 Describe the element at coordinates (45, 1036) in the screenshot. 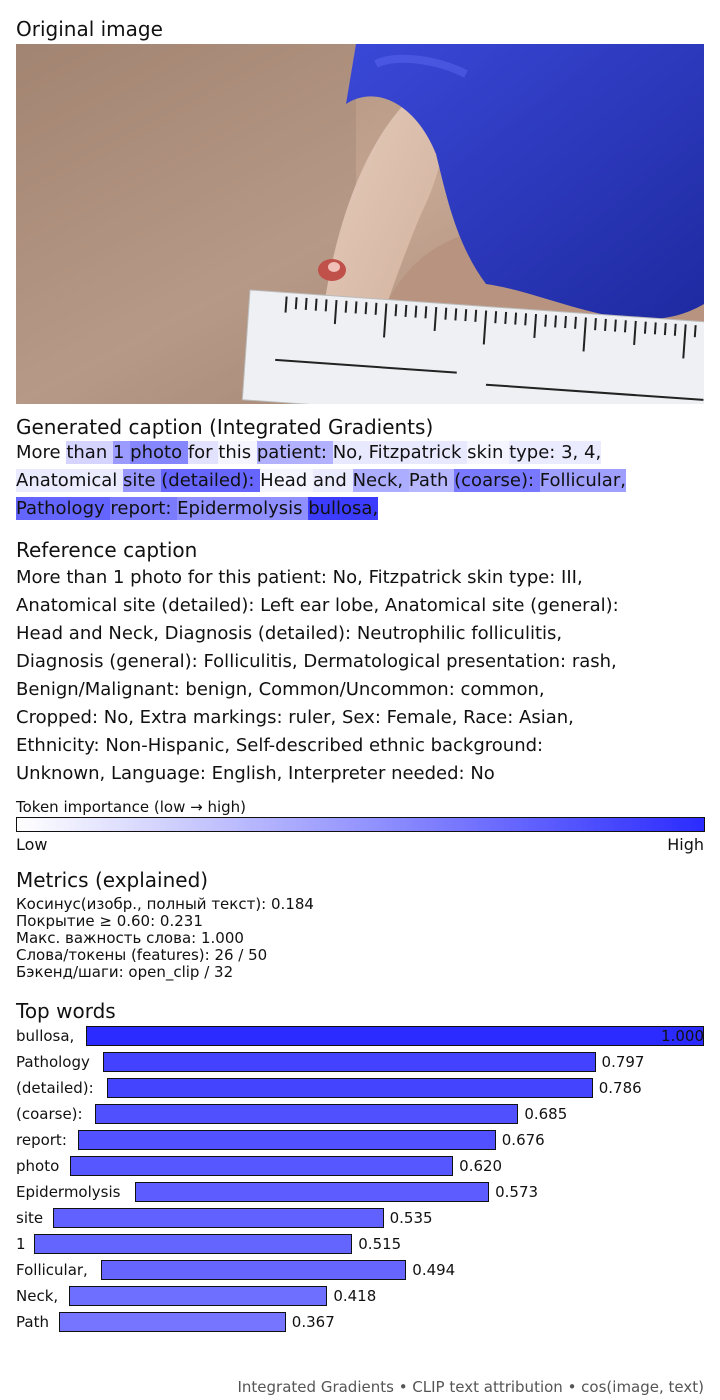

I see `bar-label: bullosa,` at that location.